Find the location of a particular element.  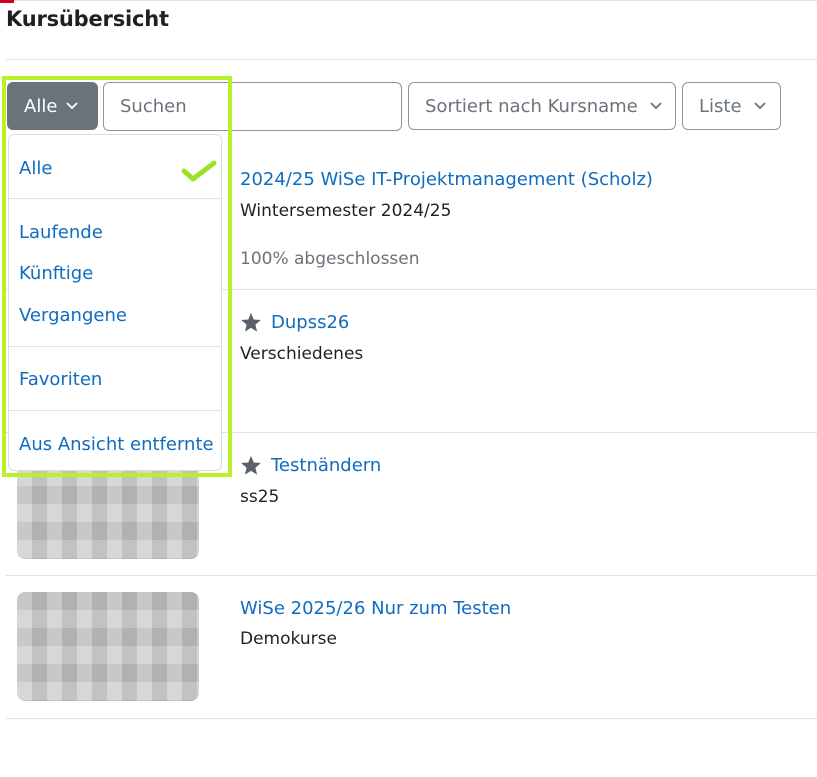

course-link: Testnändern is located at coordinates (310, 465).